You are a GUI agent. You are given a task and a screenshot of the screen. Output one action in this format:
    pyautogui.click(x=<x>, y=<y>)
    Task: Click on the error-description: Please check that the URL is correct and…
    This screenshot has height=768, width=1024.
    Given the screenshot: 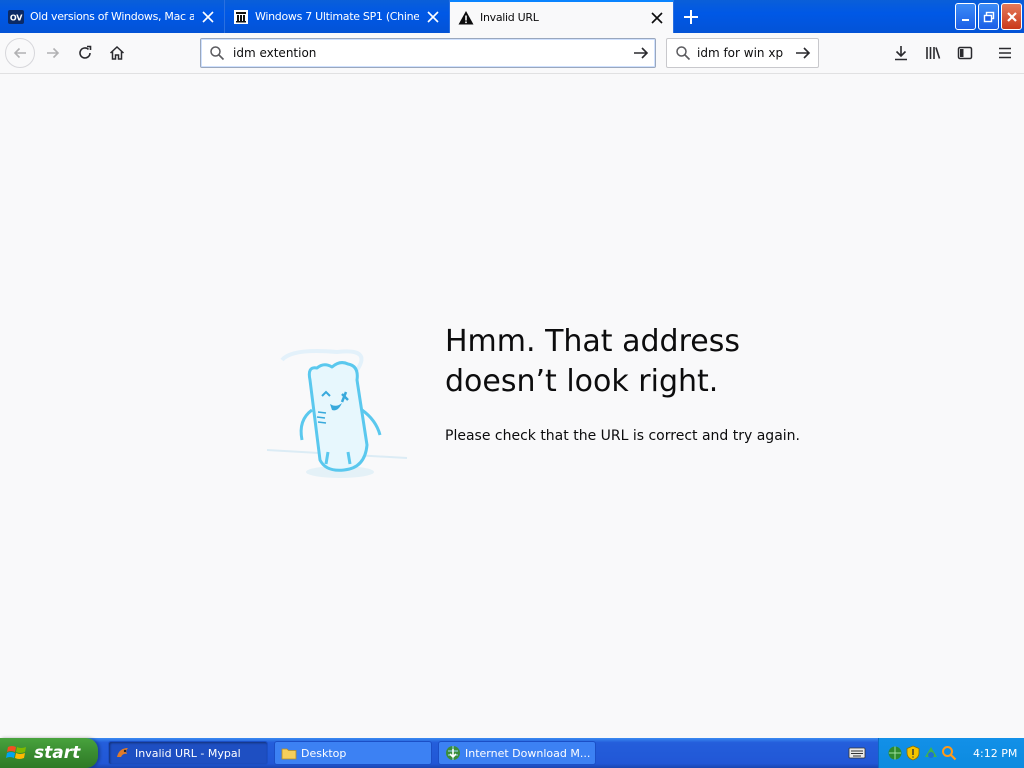 What is the action you would take?
    pyautogui.click(x=622, y=436)
    